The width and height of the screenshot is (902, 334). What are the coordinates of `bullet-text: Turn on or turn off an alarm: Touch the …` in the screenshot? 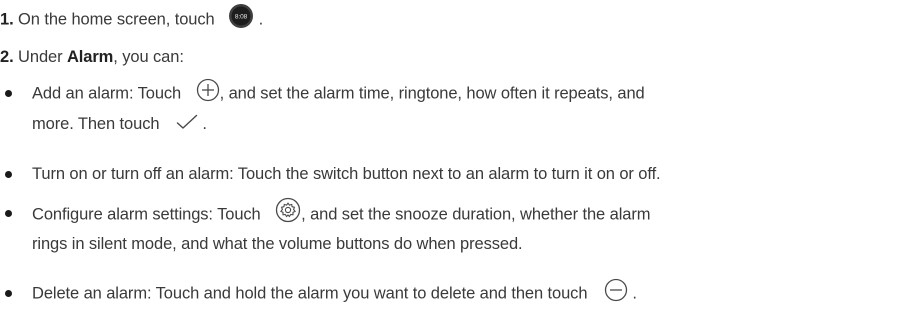 It's located at (346, 174).